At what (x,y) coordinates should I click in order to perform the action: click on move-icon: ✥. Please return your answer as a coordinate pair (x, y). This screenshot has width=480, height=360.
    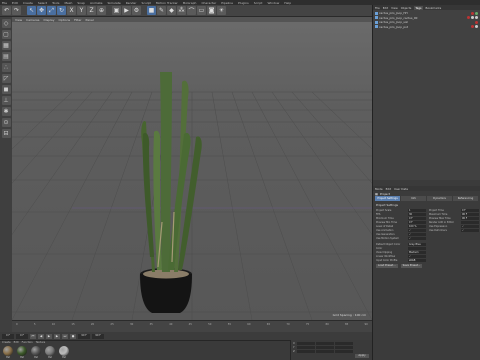
    Looking at the image, I should click on (41, 10).